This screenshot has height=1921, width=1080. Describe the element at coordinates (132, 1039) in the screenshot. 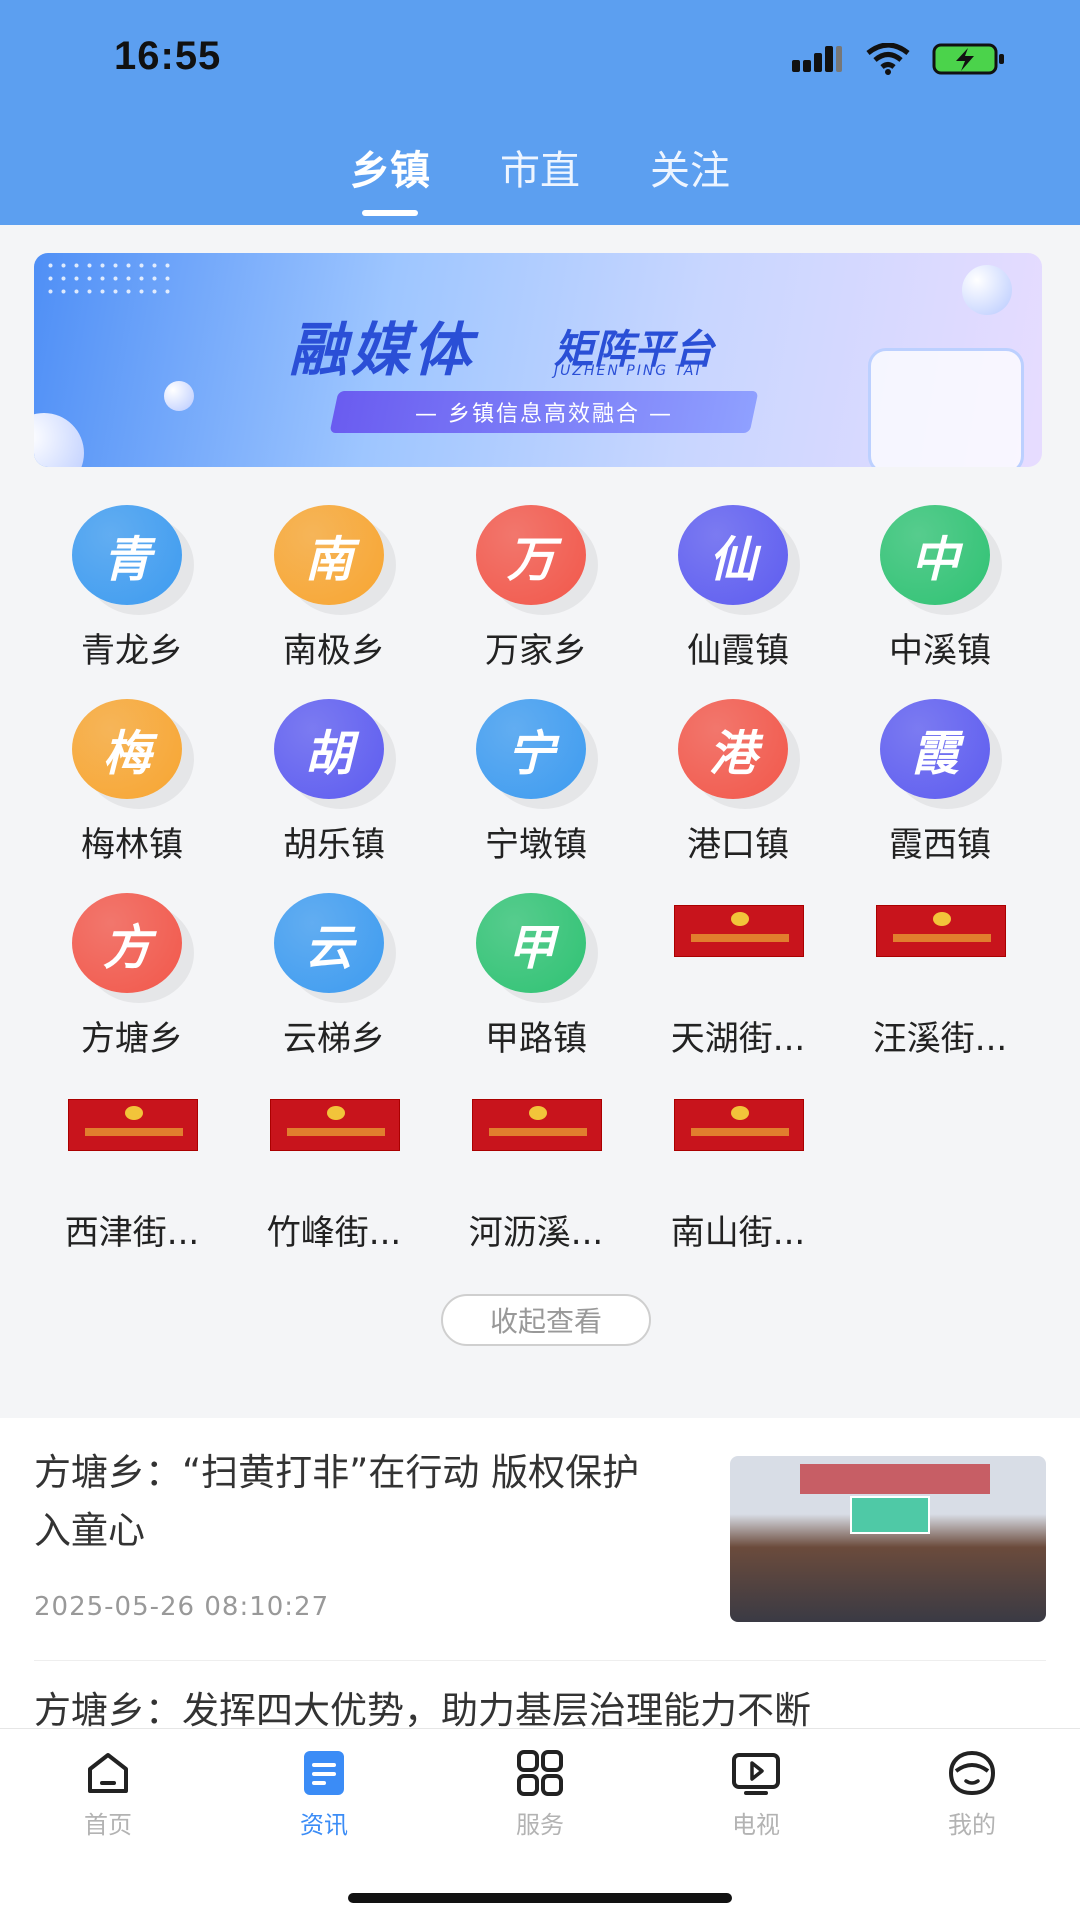

I see `town-label: 方塘乡` at that location.